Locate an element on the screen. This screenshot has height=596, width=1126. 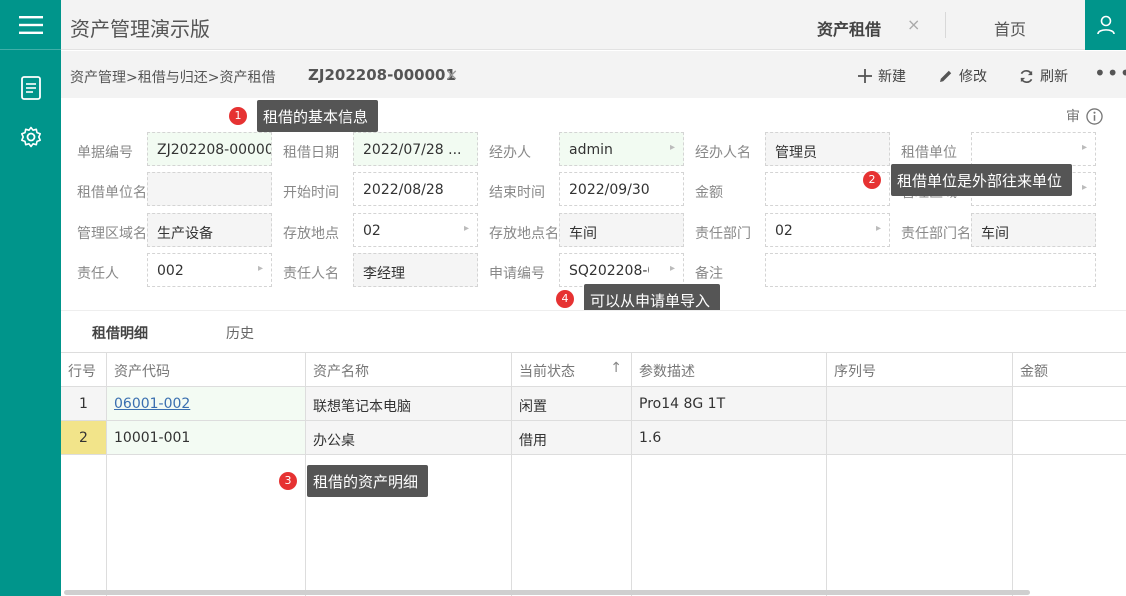
info-icon is located at coordinates (1094, 116).